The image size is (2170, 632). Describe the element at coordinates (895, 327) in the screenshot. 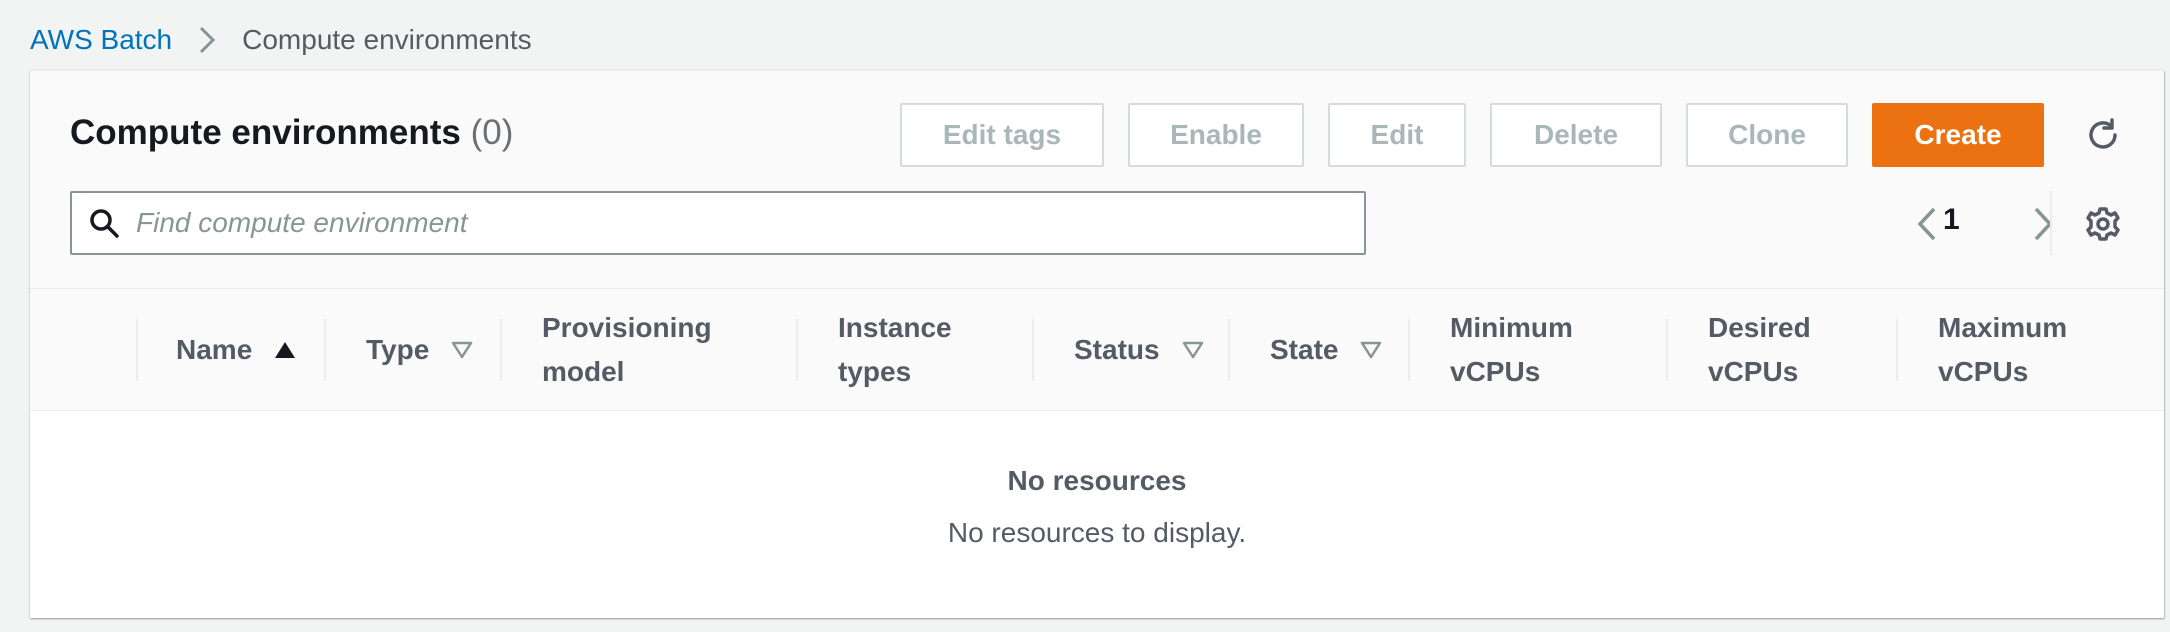

I see `column-instance-label-1: Instance` at that location.